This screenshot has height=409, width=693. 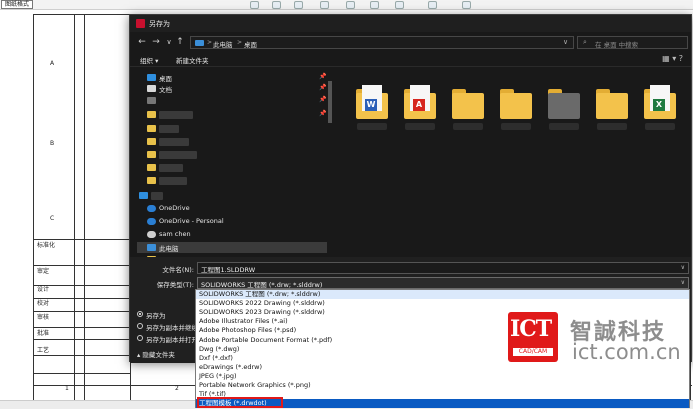 I want to click on command-bar: 组织 ▾ 新建文件夹 ▦ ▾ ?, so click(x=410, y=60).